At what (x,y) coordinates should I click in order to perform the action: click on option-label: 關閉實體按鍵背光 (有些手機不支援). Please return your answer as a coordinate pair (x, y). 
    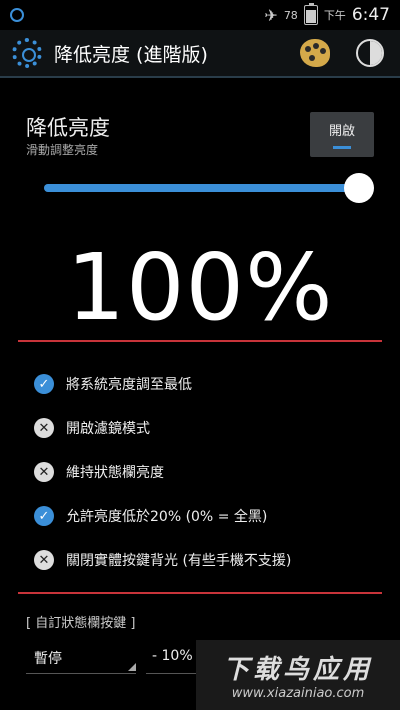
    Looking at the image, I should click on (179, 561).